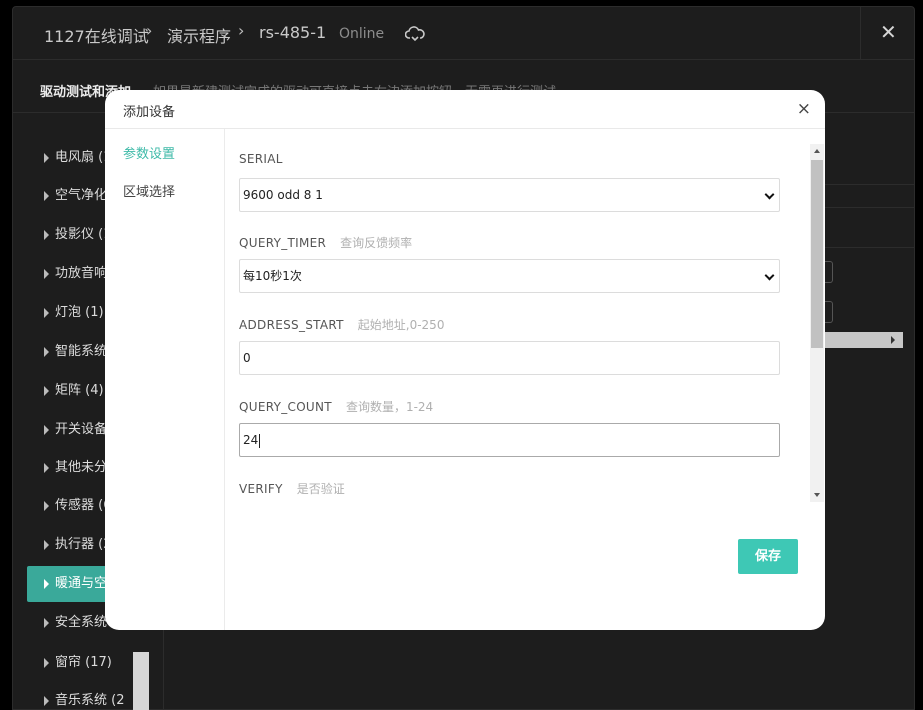 Image resolution: width=923 pixels, height=710 pixels. What do you see at coordinates (83, 157) in the screenshot?
I see `sidebar-item-label: 电风扇 (1` at bounding box center [83, 157].